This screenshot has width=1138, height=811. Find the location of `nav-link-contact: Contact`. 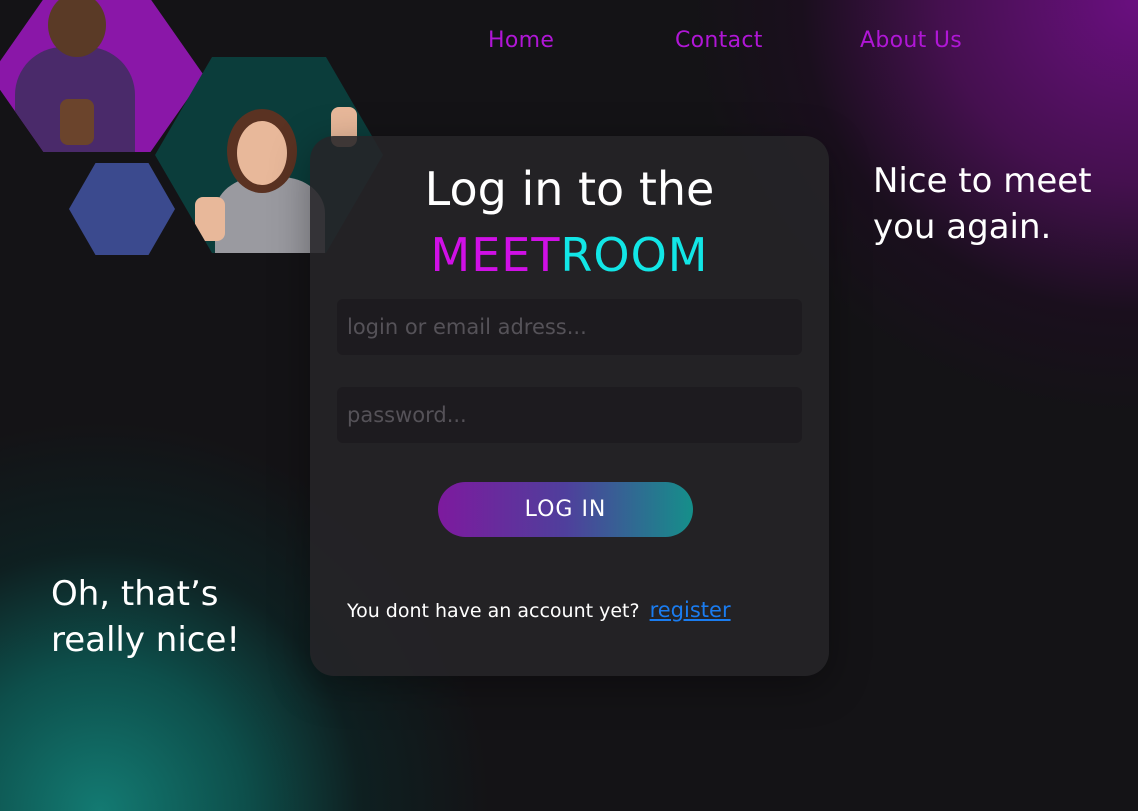

nav-link-contact: Contact is located at coordinates (719, 40).